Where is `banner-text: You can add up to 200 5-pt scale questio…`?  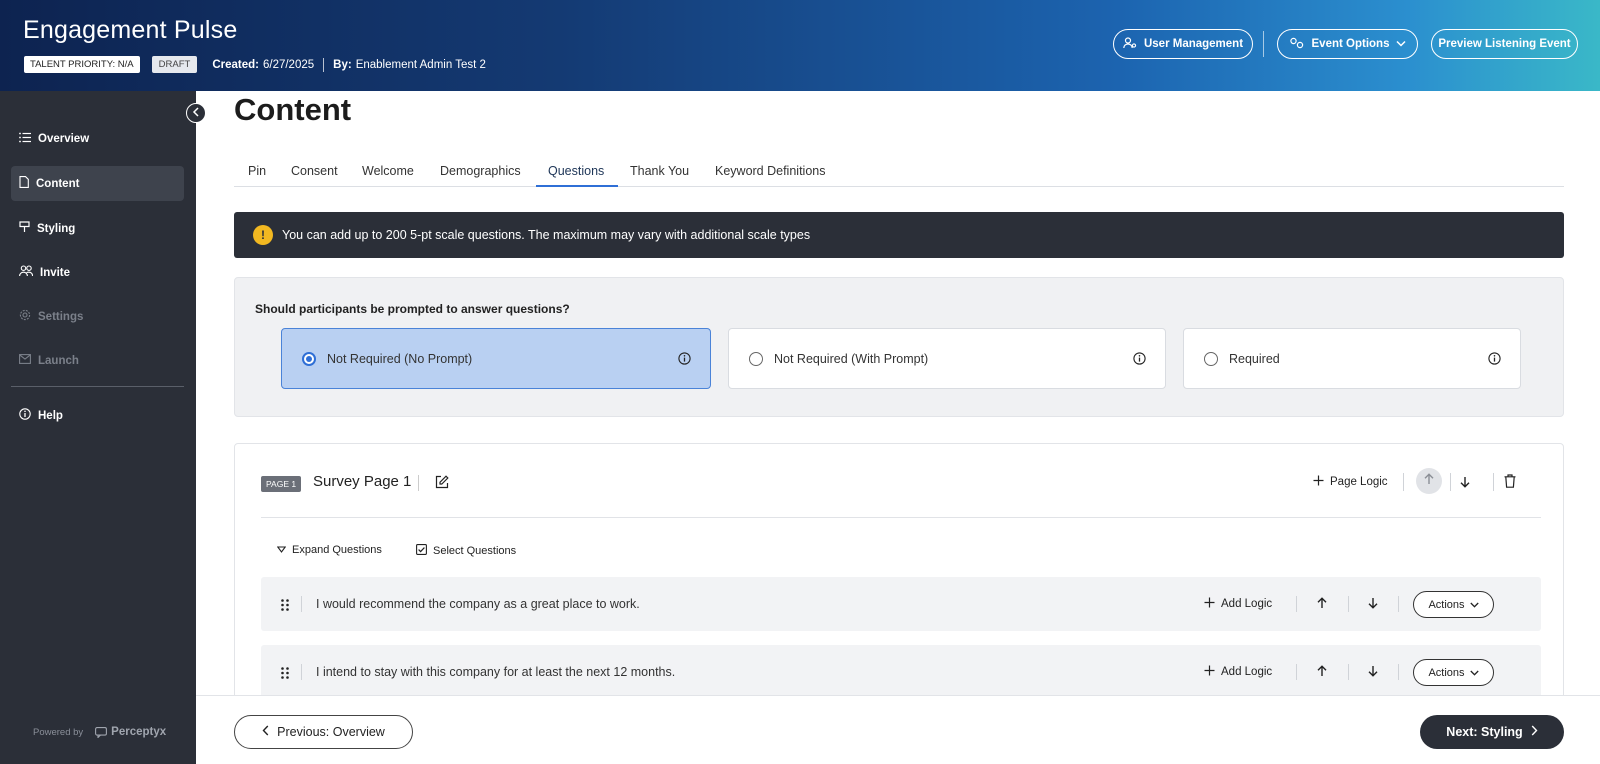
banner-text: You can add up to 200 5-pt scale questio… is located at coordinates (546, 235).